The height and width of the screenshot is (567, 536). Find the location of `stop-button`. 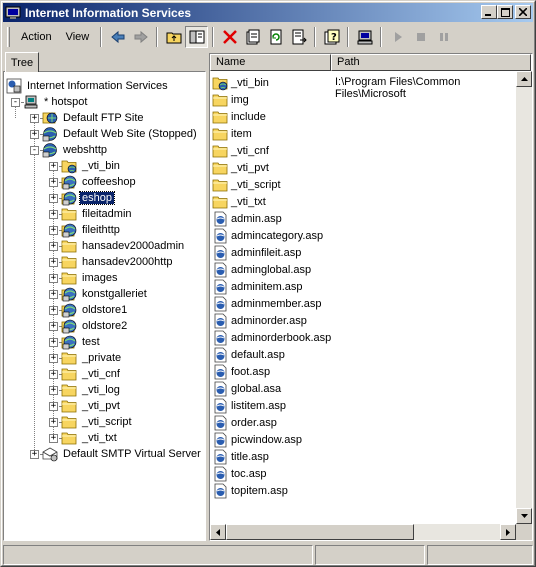

stop-button is located at coordinates (420, 37).